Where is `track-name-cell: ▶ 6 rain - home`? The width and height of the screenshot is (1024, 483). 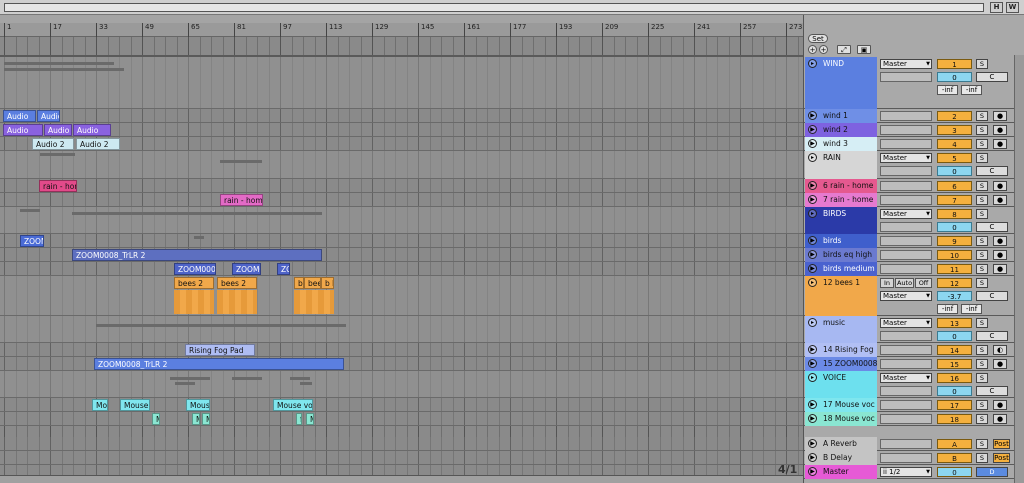
track-name-cell: ▶ 6 rain - home is located at coordinates (841, 186).